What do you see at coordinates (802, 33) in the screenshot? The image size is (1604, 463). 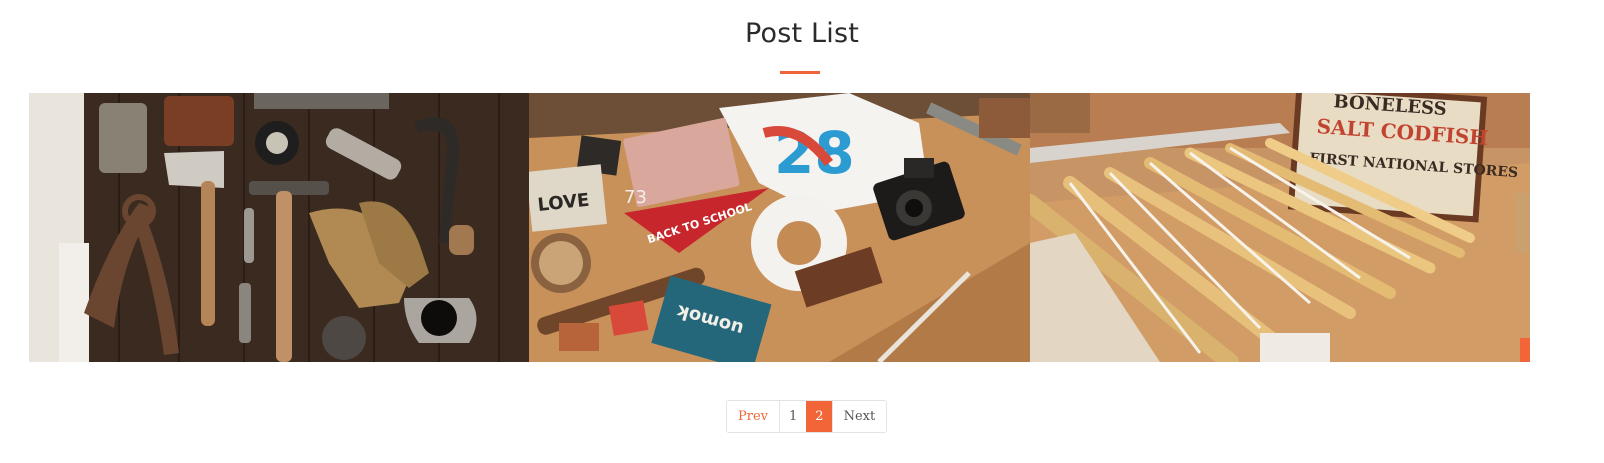 I see `page-title: Post List` at bounding box center [802, 33].